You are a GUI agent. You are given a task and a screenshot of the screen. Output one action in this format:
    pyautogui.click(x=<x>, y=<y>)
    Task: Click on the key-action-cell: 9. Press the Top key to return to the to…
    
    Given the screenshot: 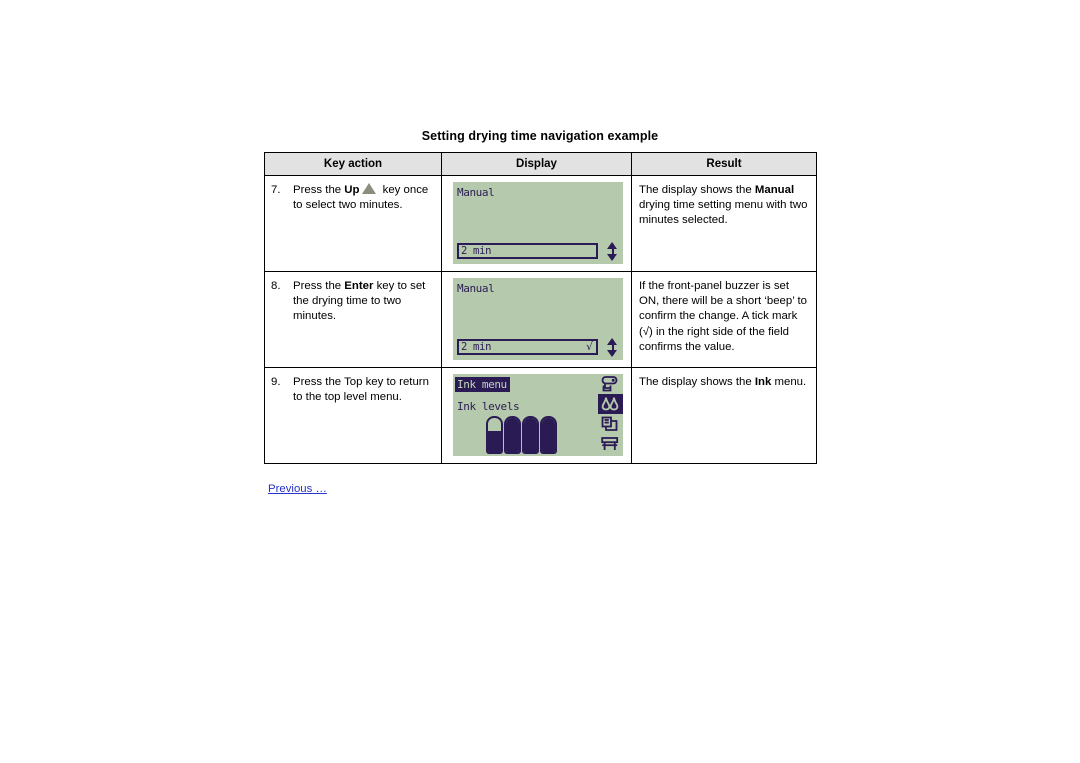 What is the action you would take?
    pyautogui.click(x=353, y=415)
    